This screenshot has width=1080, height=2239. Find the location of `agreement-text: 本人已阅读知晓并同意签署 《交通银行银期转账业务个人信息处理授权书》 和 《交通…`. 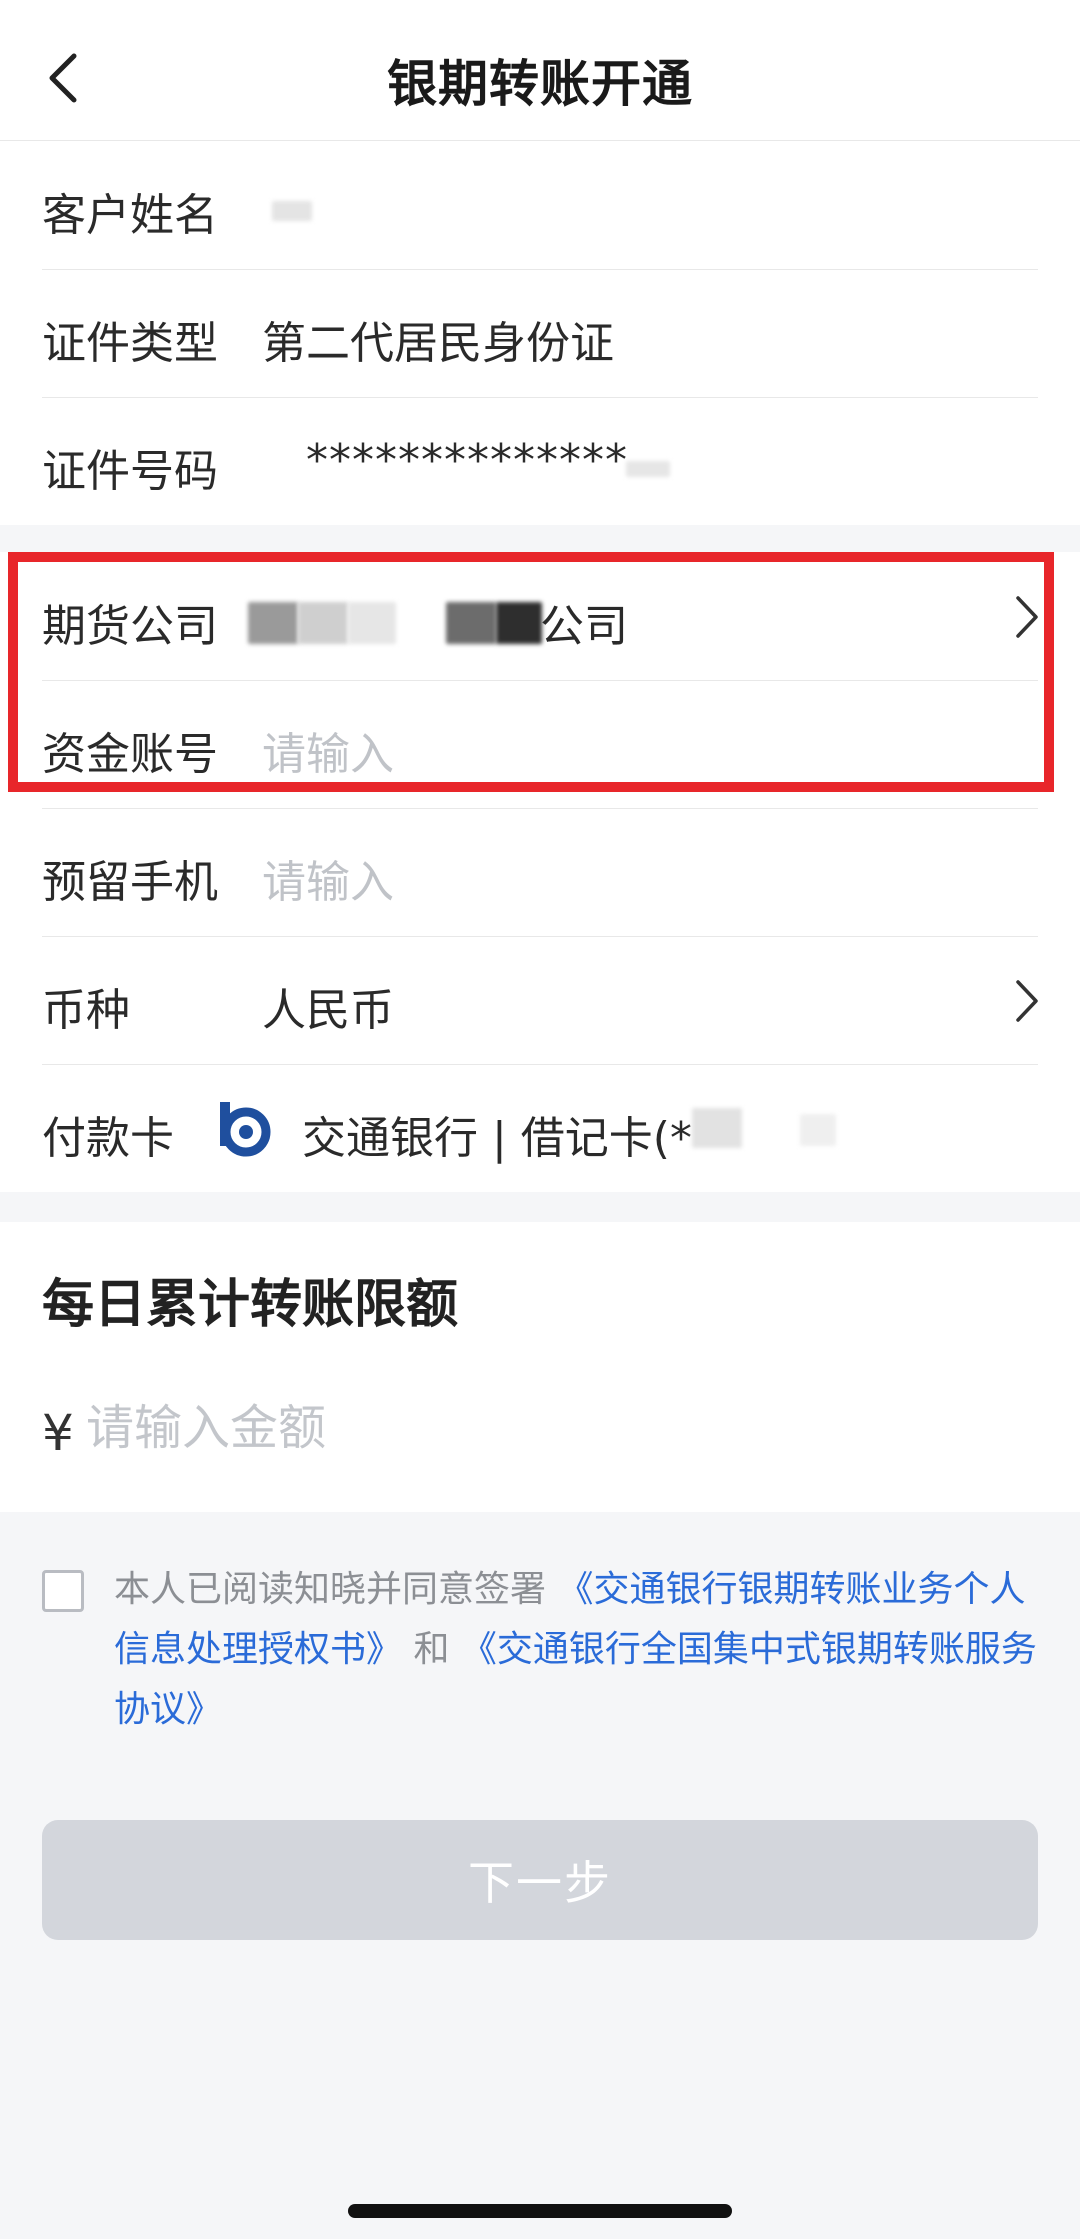

agreement-text: 本人已阅读知晓并同意签署 《交通银行银期转账业务个人信息处理授权书》 和 《交通… is located at coordinates (579, 1650).